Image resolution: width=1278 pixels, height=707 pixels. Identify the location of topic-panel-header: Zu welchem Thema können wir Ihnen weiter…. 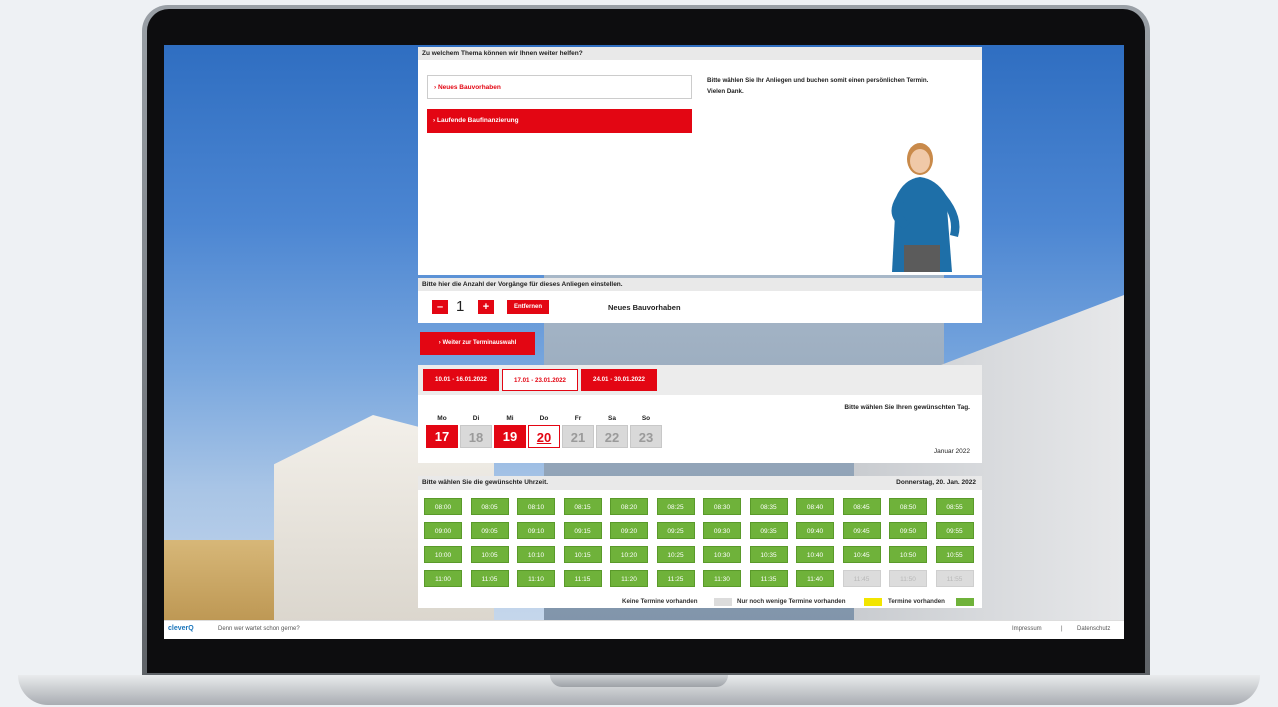
(700, 53).